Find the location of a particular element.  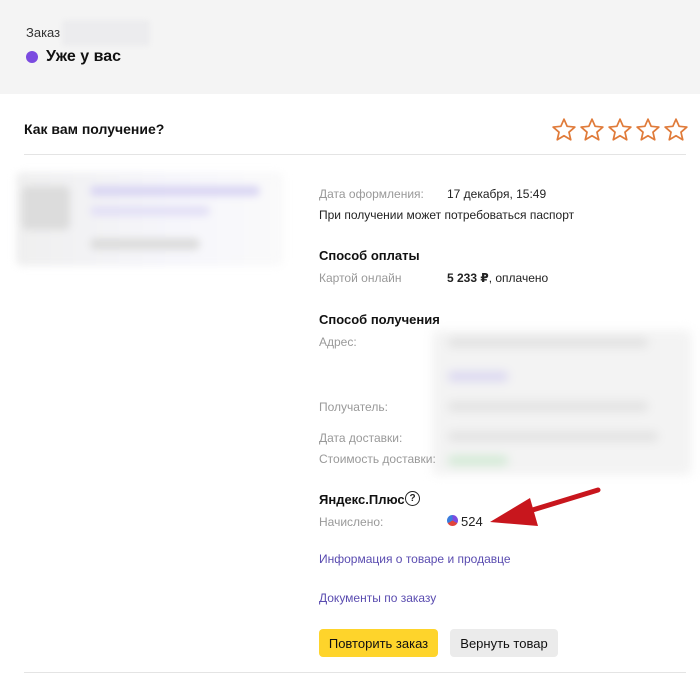

order-date-label: Дата оформления: is located at coordinates (371, 194).